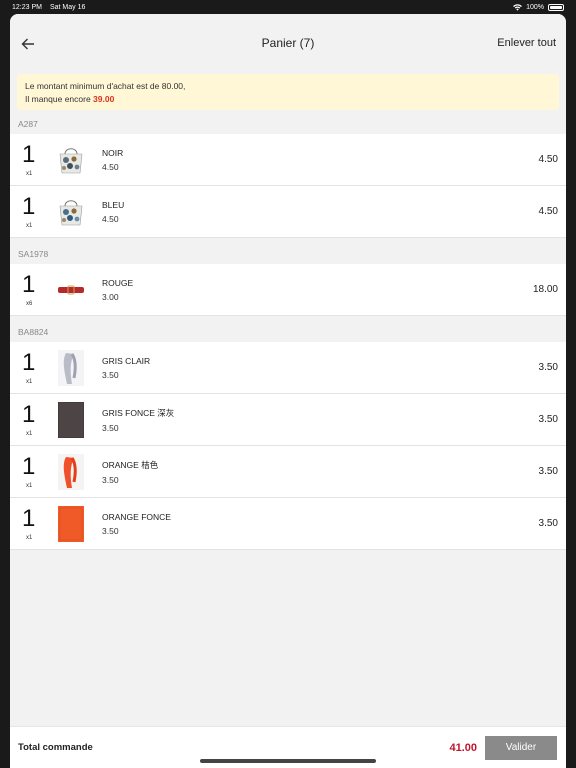 Image resolution: width=576 pixels, height=768 pixels. Describe the element at coordinates (33, 254) in the screenshot. I see `group-label: SA1978` at that location.